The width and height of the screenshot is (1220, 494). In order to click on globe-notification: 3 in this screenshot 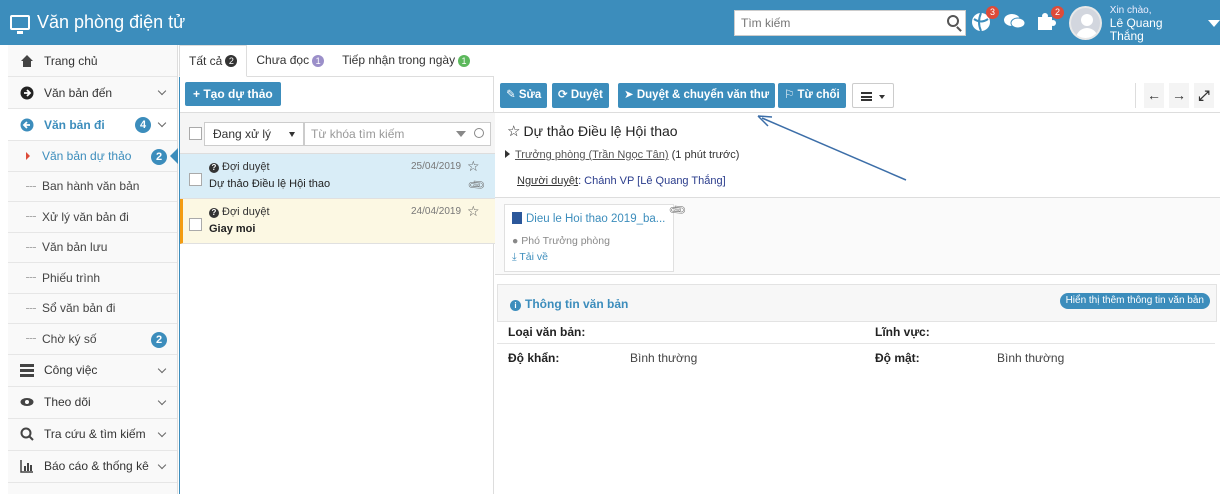, I will do `click(984, 20)`.